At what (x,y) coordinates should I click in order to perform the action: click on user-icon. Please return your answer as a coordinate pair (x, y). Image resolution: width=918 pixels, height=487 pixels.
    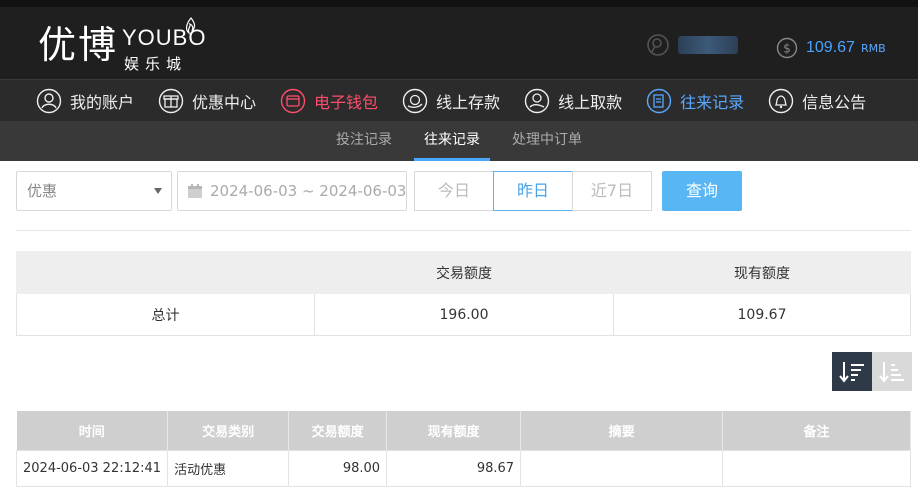
    Looking at the image, I should click on (49, 100).